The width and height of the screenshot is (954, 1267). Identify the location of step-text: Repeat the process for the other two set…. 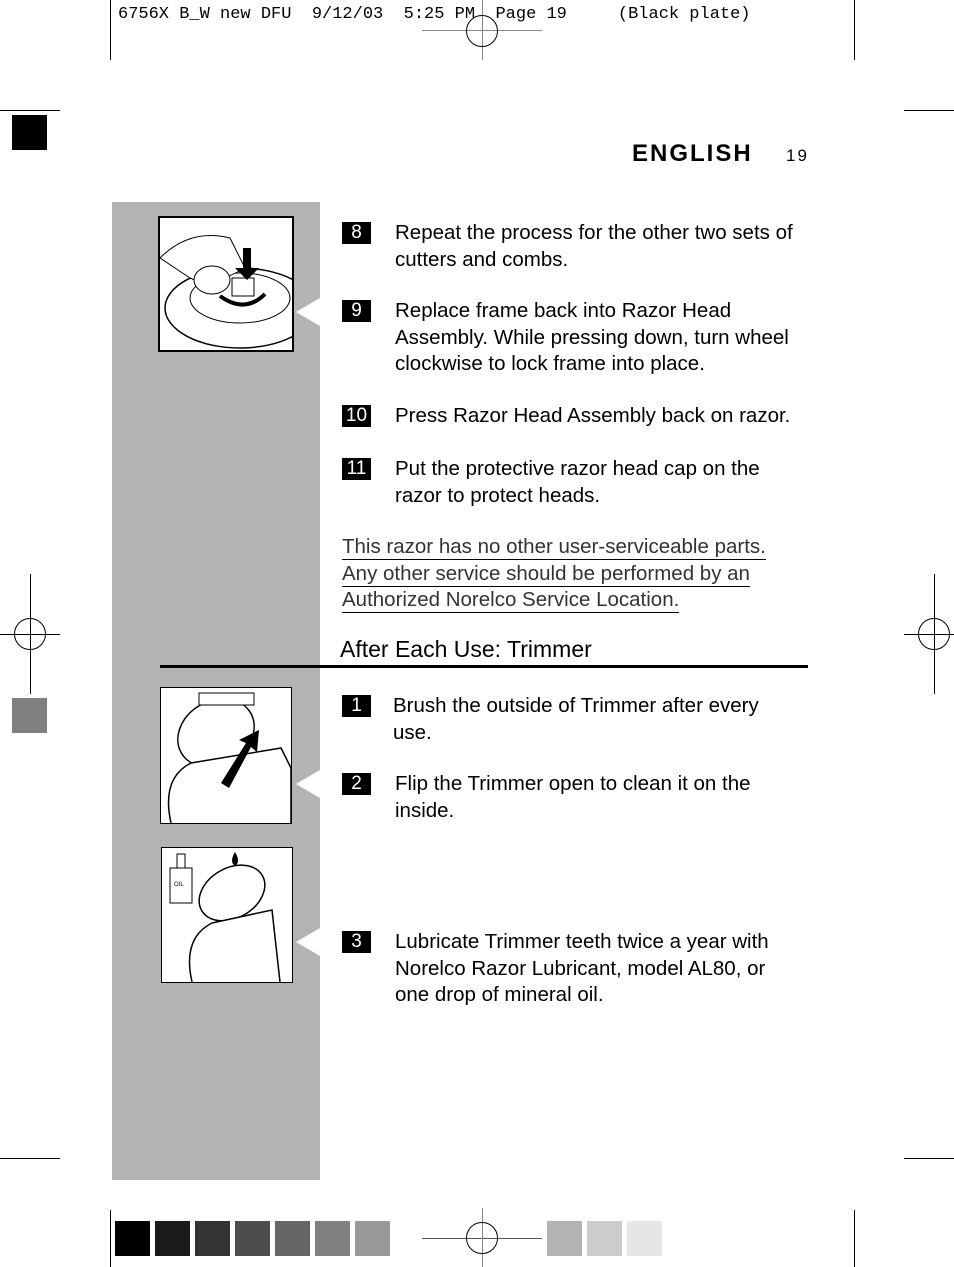
(594, 246).